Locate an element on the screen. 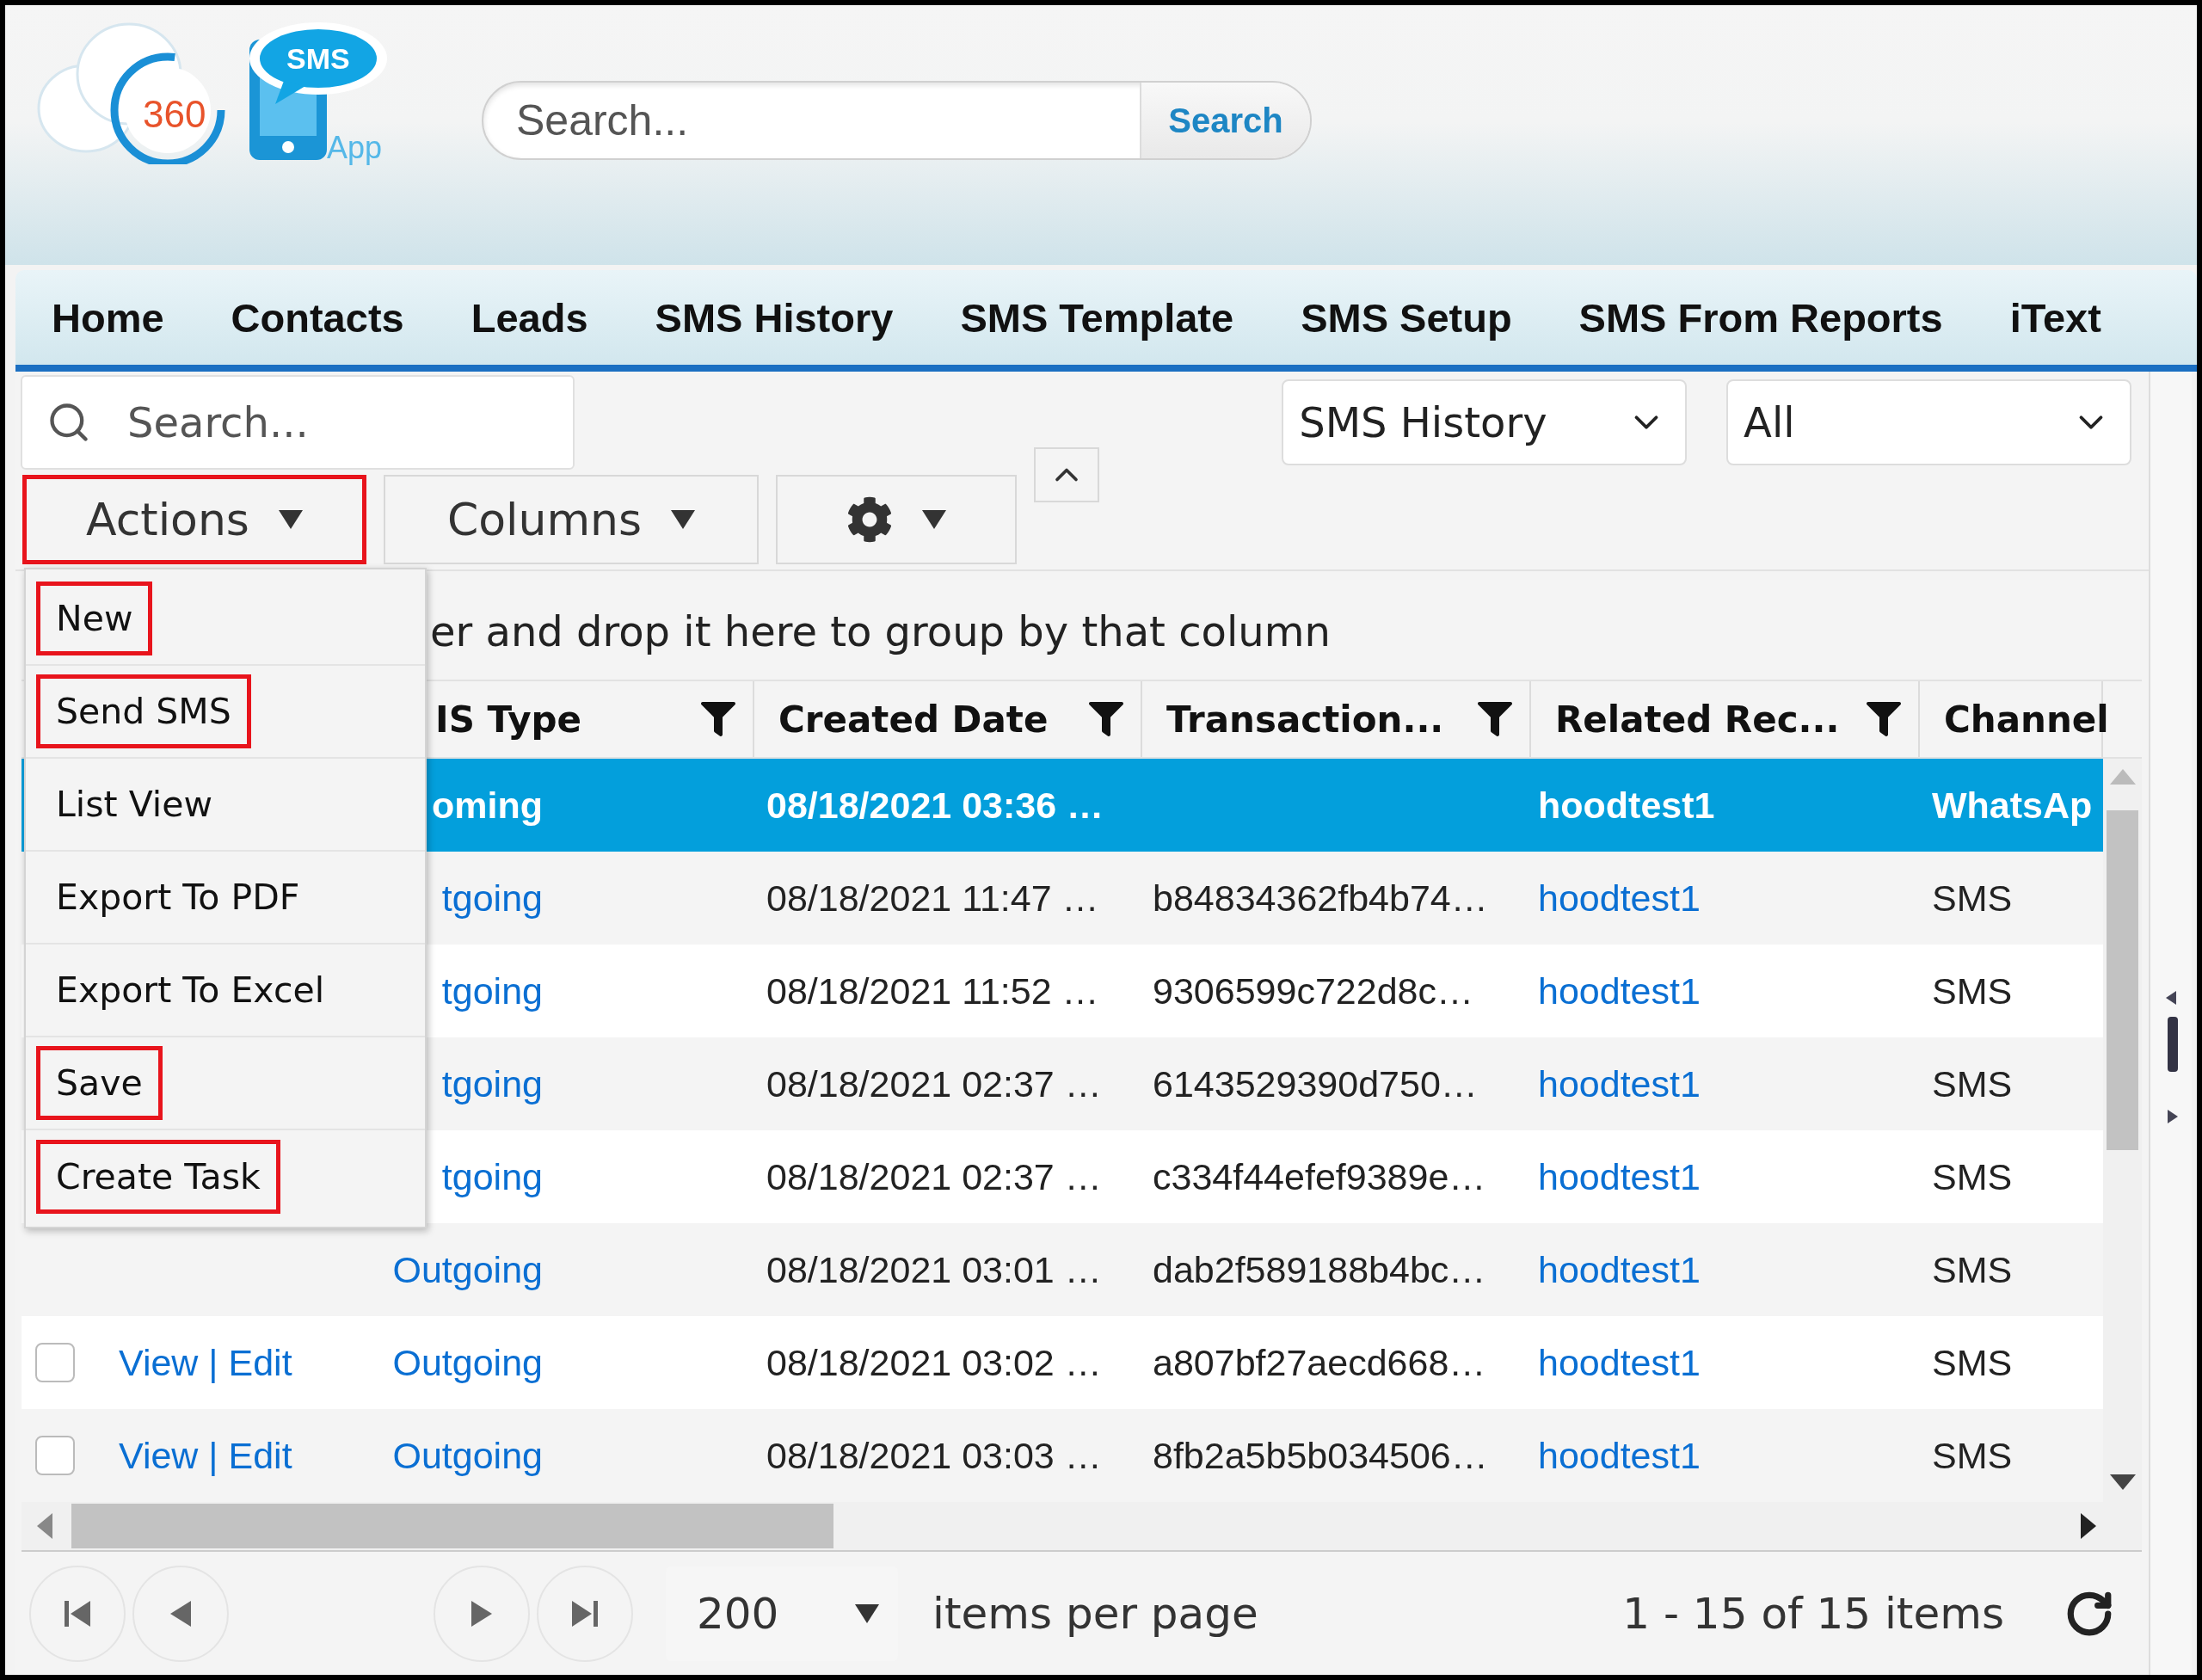  scroll-down-icon is located at coordinates (2123, 1482).